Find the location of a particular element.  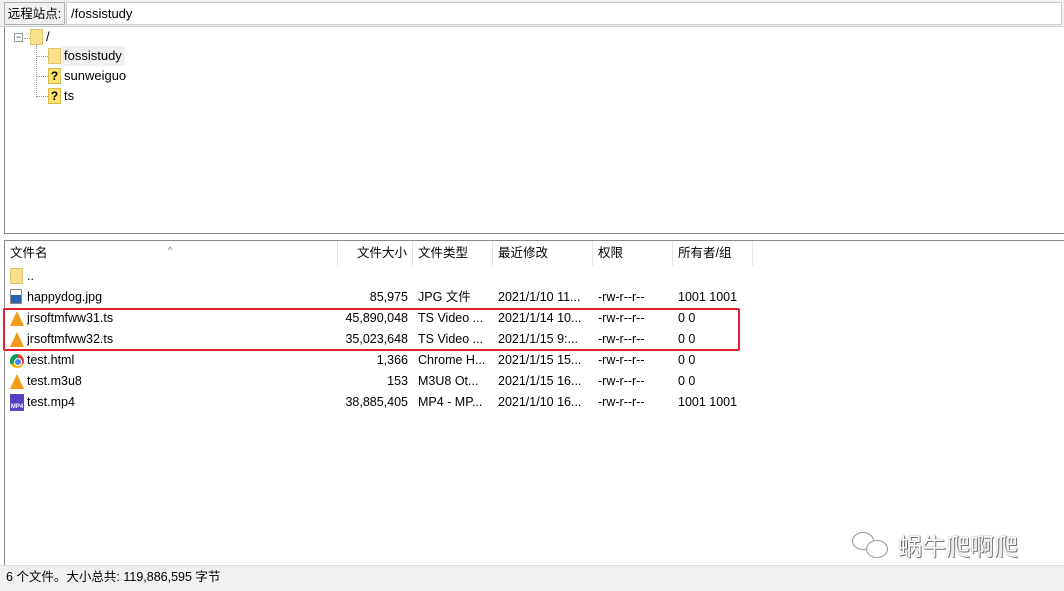

column-type: 文件类型 is located at coordinates (453, 253).